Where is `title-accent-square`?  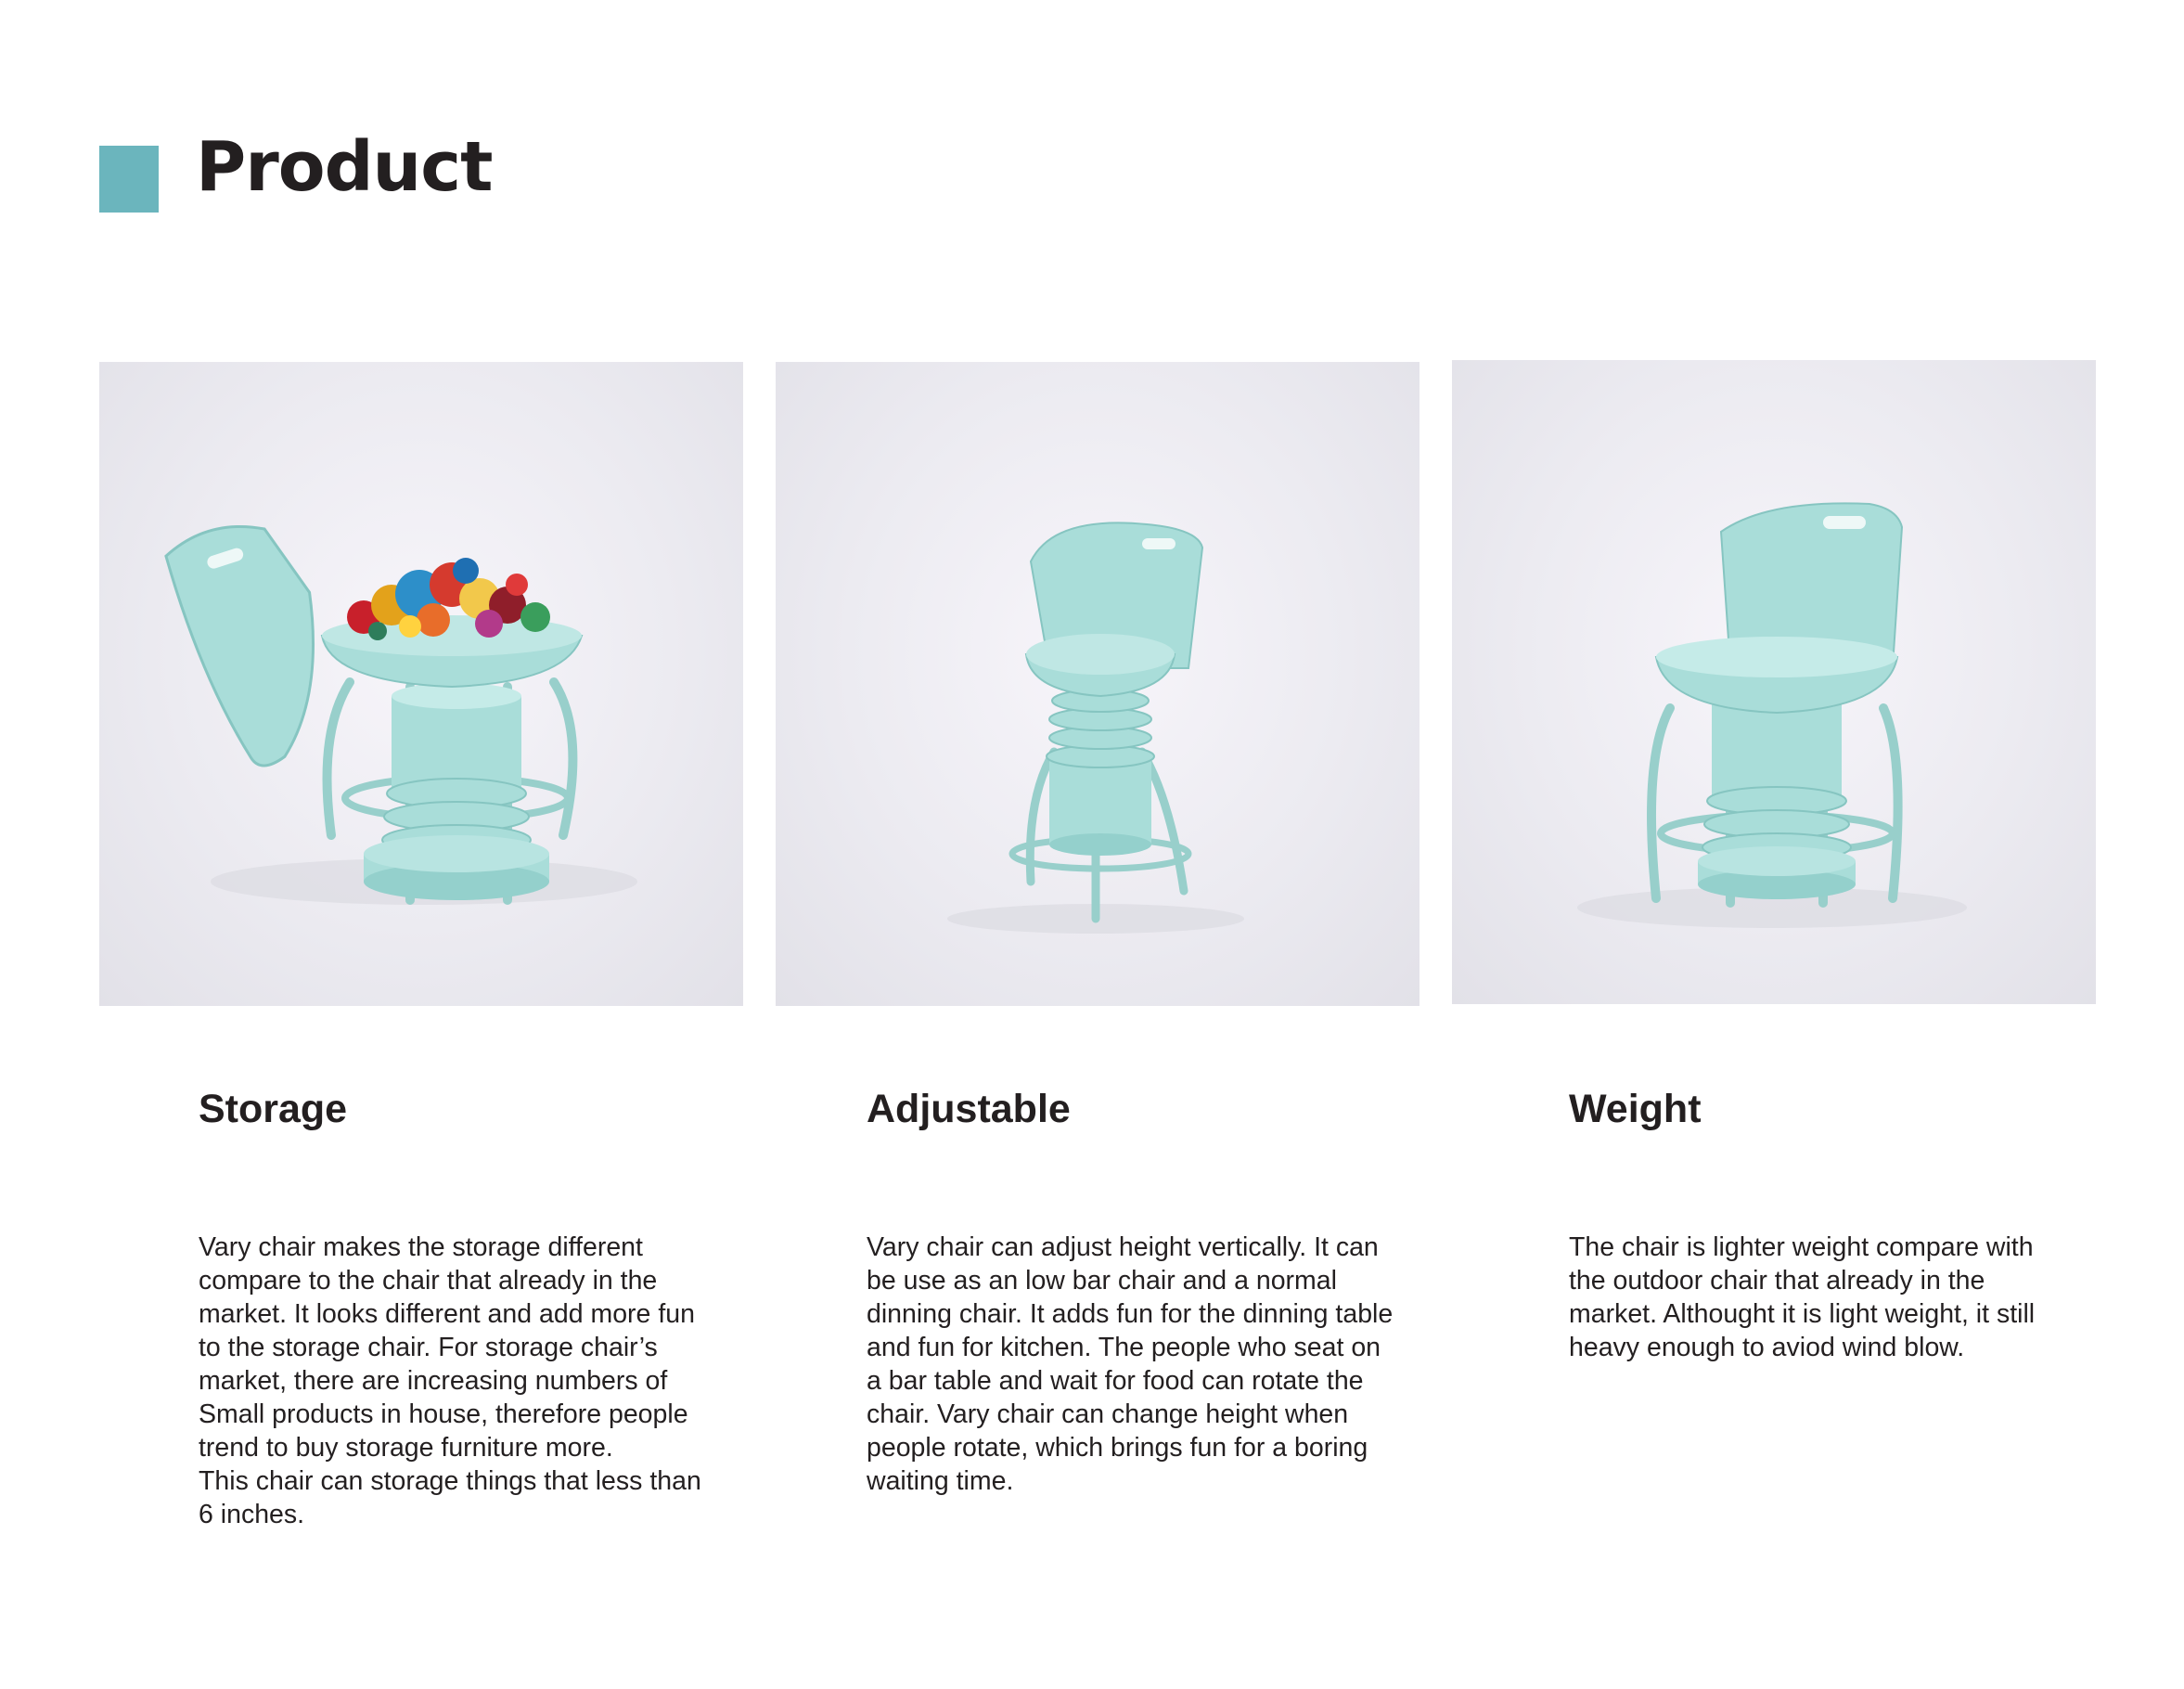
title-accent-square is located at coordinates (129, 179).